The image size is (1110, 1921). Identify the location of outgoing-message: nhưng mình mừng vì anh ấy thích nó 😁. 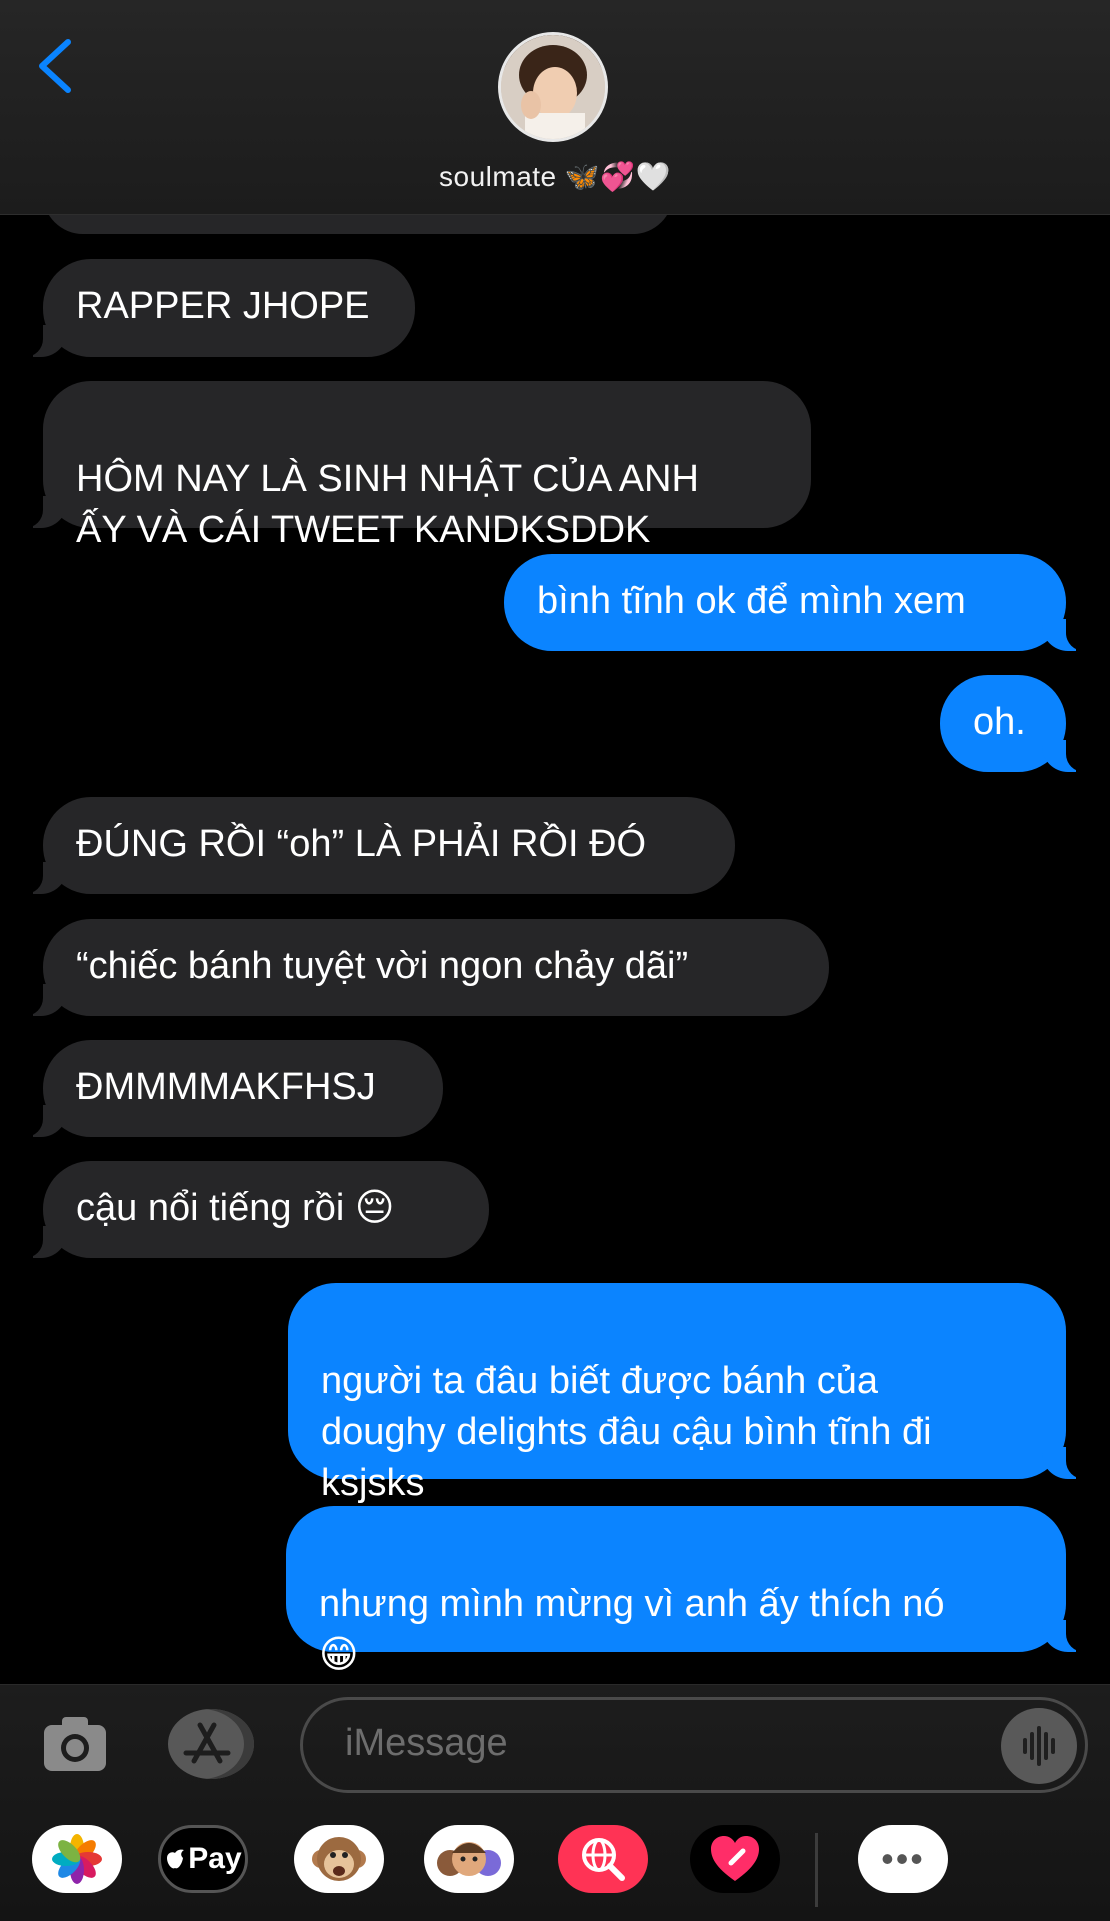
(689, 1591).